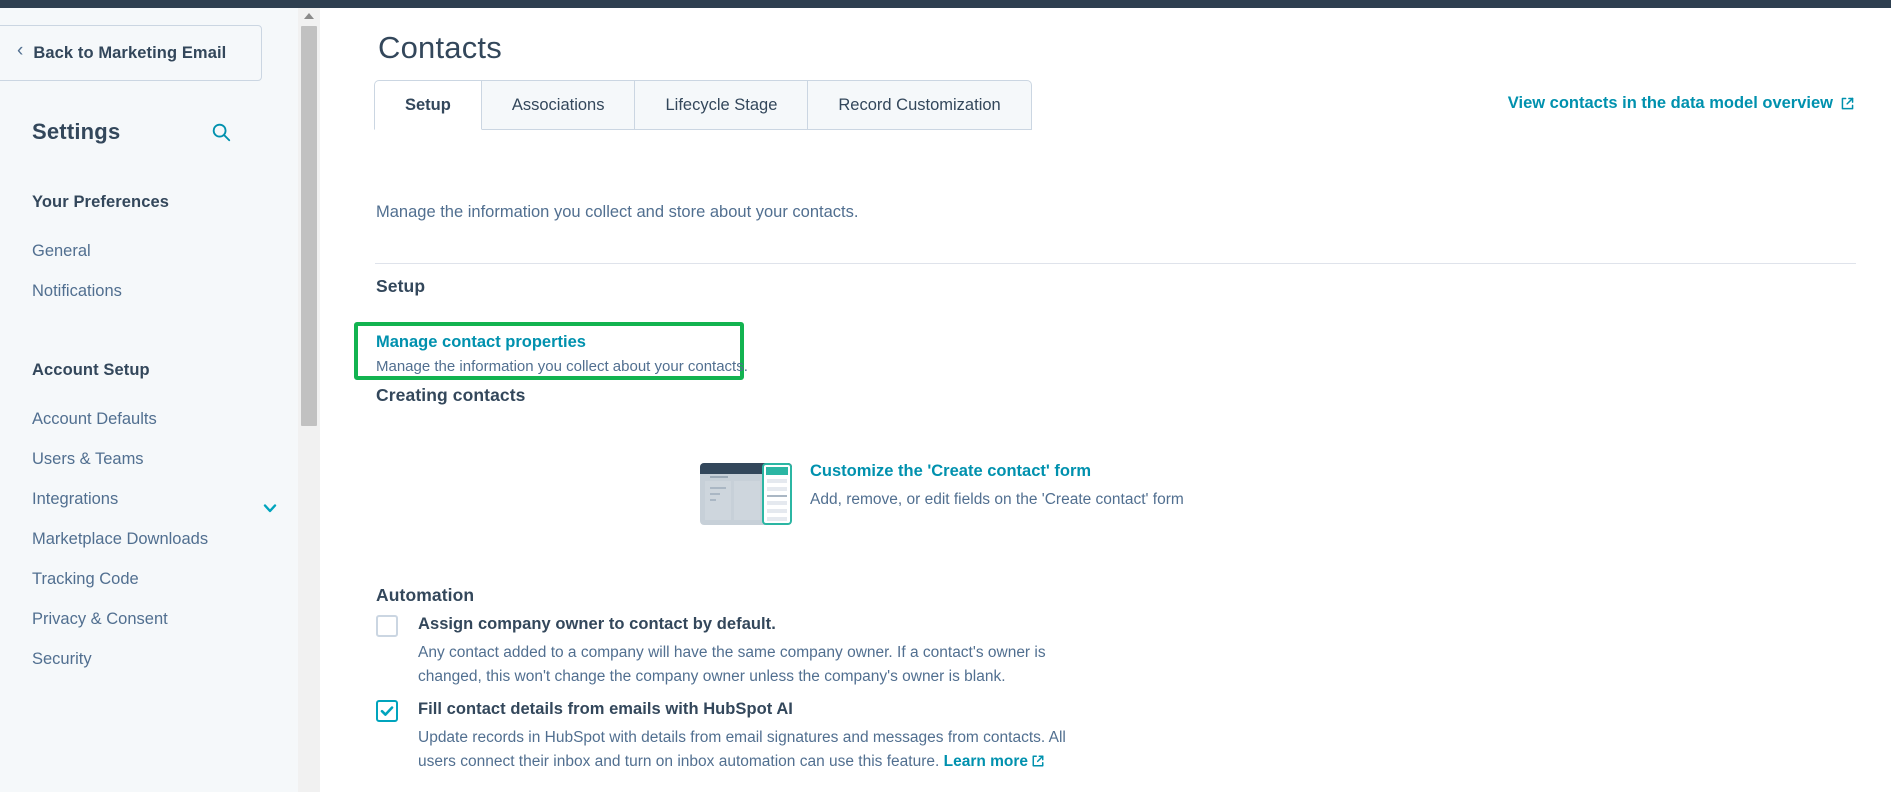 The height and width of the screenshot is (792, 1891). Describe the element at coordinates (149, 659) in the screenshot. I see `sidebar-item-security: Security` at that location.